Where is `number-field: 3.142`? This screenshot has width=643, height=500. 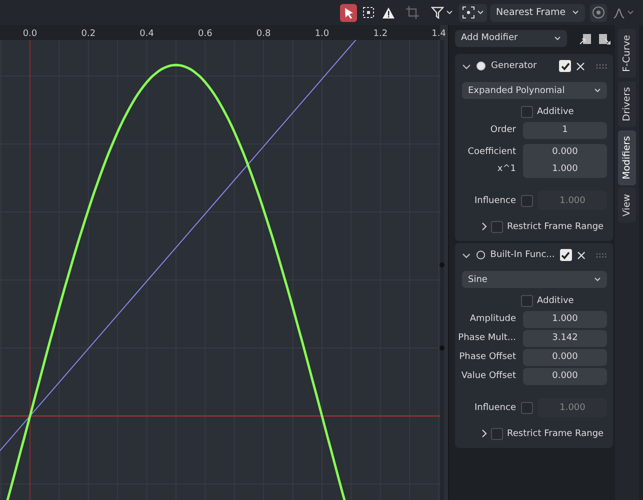
number-field: 3.142 is located at coordinates (565, 338).